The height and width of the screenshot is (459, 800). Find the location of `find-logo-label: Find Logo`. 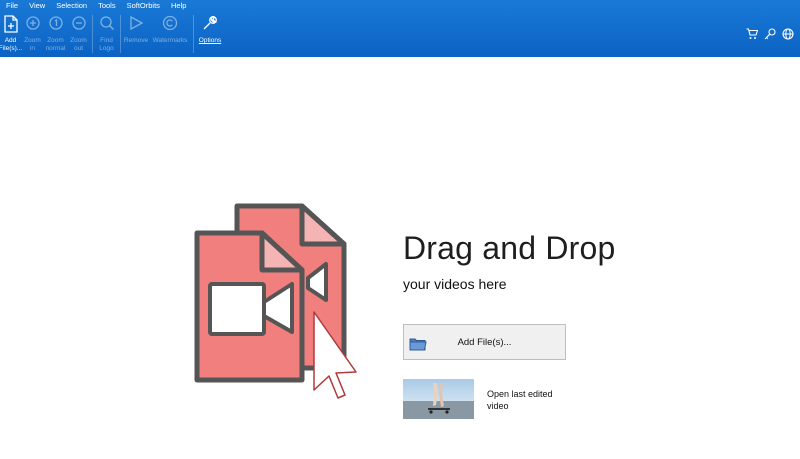

find-logo-label: Find Logo is located at coordinates (106, 44).